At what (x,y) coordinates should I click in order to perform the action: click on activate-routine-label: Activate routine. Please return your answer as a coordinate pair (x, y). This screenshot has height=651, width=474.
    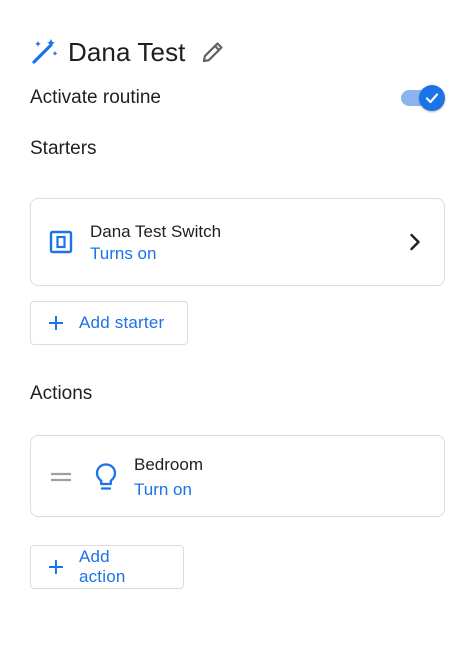
    Looking at the image, I should click on (95, 97).